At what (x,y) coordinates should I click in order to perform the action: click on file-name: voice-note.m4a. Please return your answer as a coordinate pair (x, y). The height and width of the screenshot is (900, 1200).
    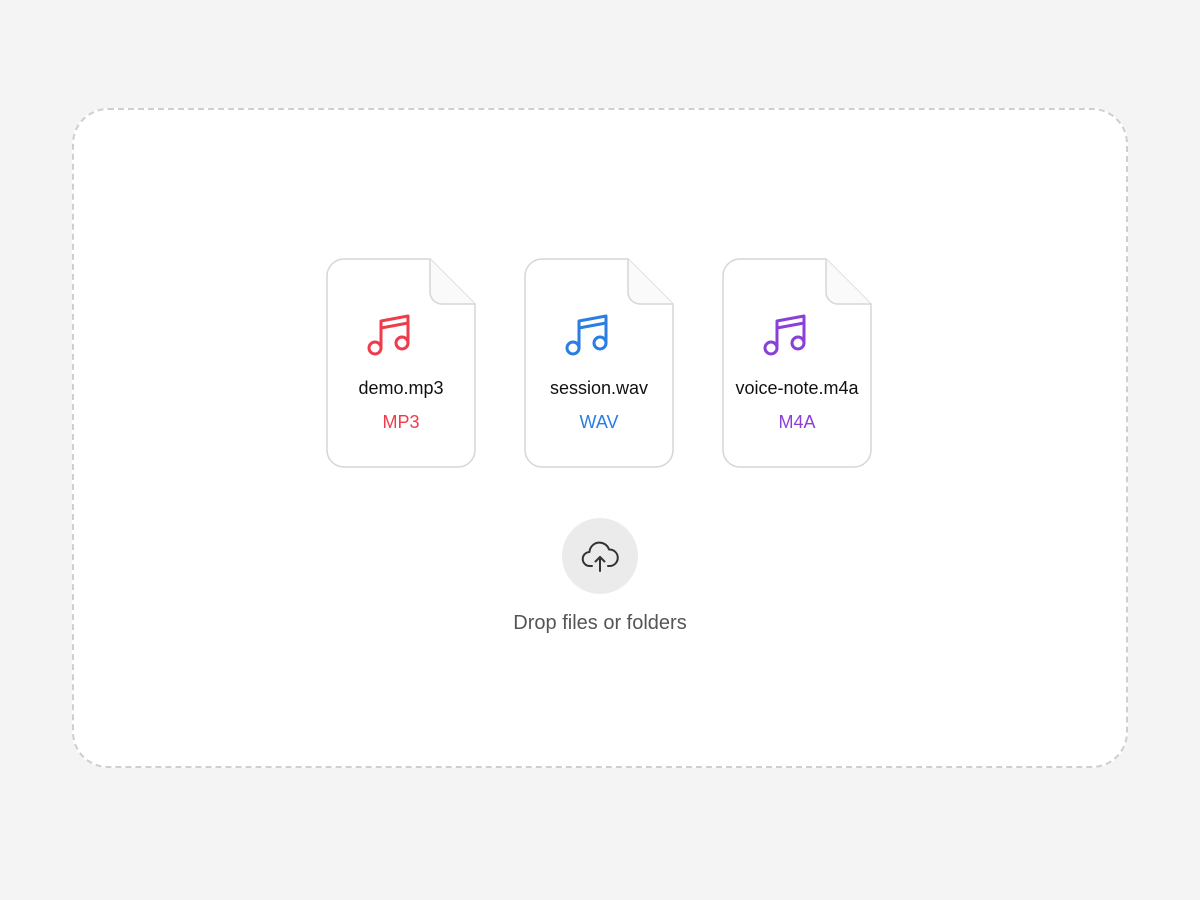
    Looking at the image, I should click on (797, 388).